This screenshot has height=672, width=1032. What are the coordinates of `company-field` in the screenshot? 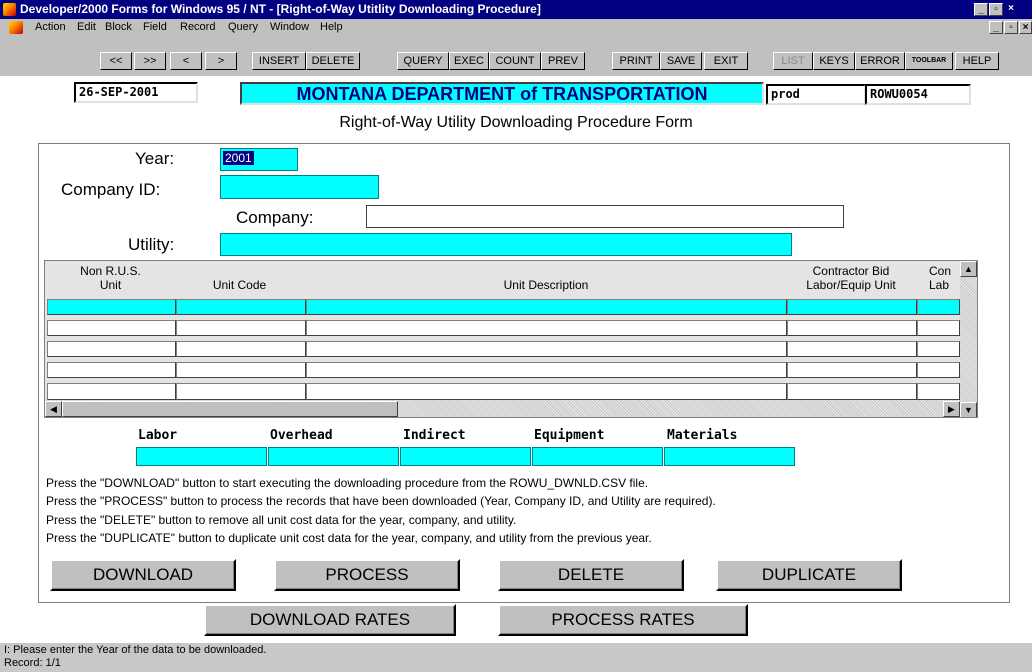 It's located at (605, 216).